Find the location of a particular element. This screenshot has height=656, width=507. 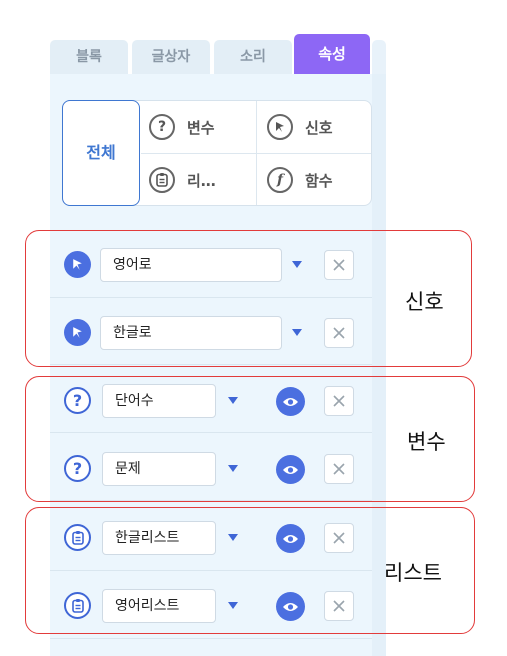

filter-all-button: 전체 is located at coordinates (101, 153).